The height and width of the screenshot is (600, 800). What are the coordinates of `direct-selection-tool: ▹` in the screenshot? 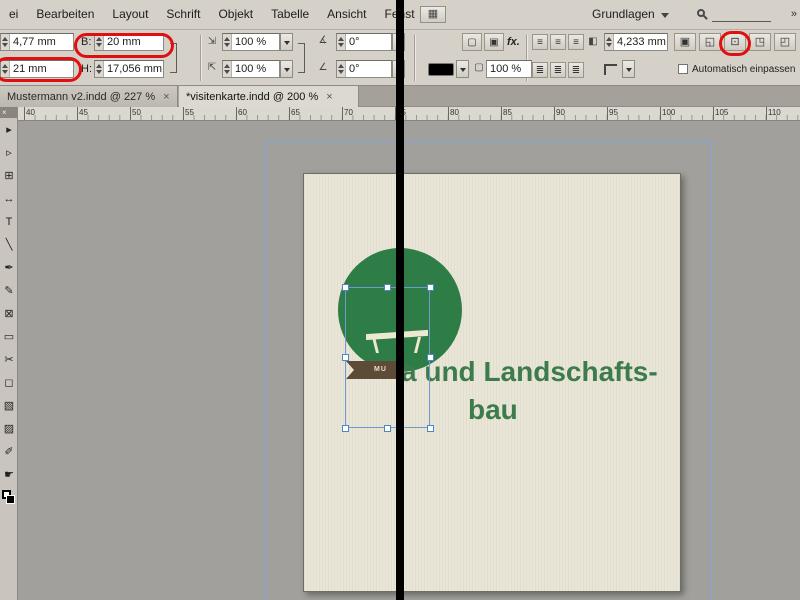 It's located at (9, 152).